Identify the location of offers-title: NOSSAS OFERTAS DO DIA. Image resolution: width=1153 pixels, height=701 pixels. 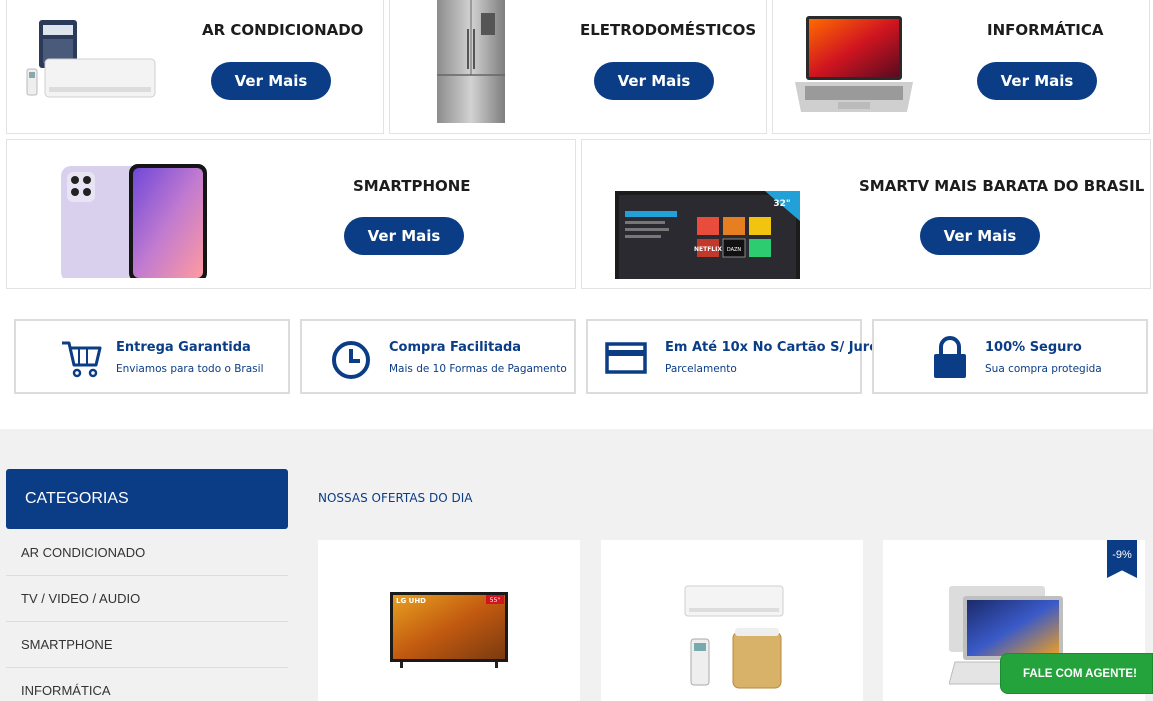
(395, 498).